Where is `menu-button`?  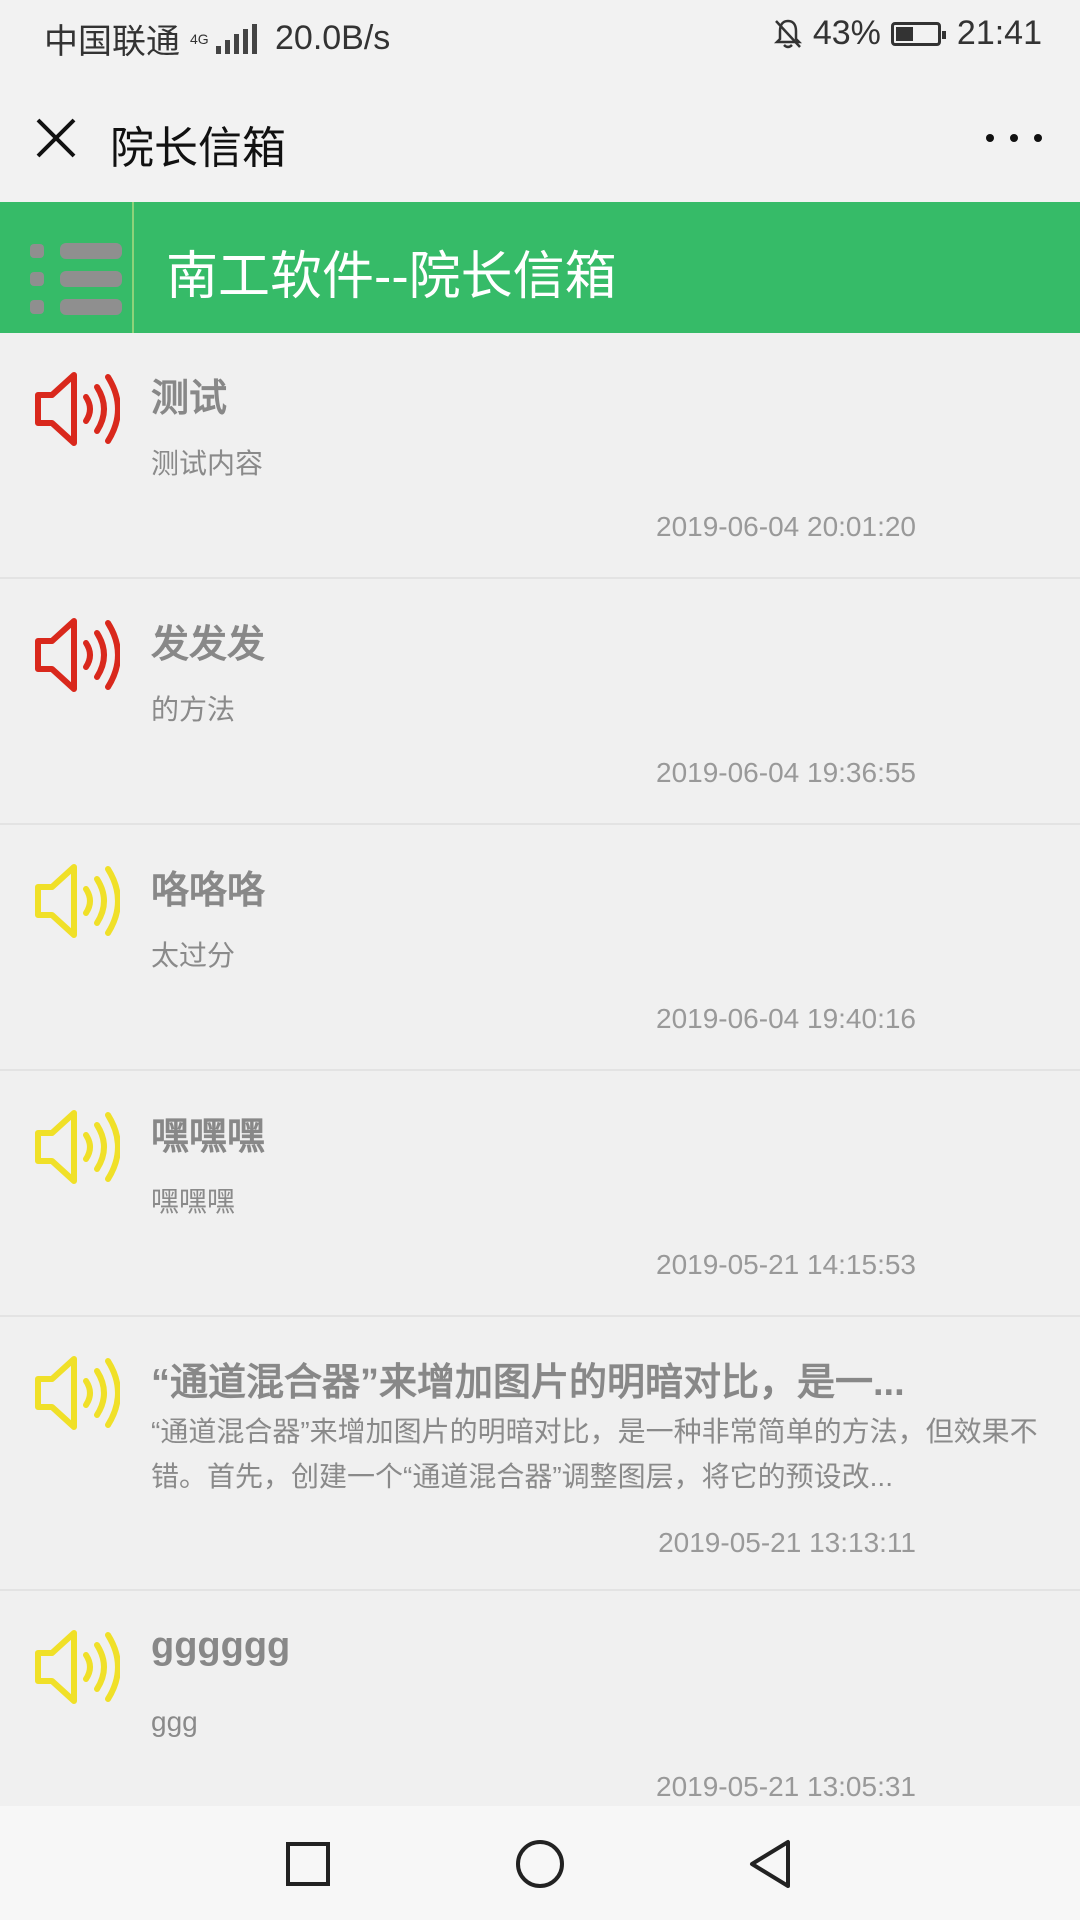 menu-button is located at coordinates (78, 282).